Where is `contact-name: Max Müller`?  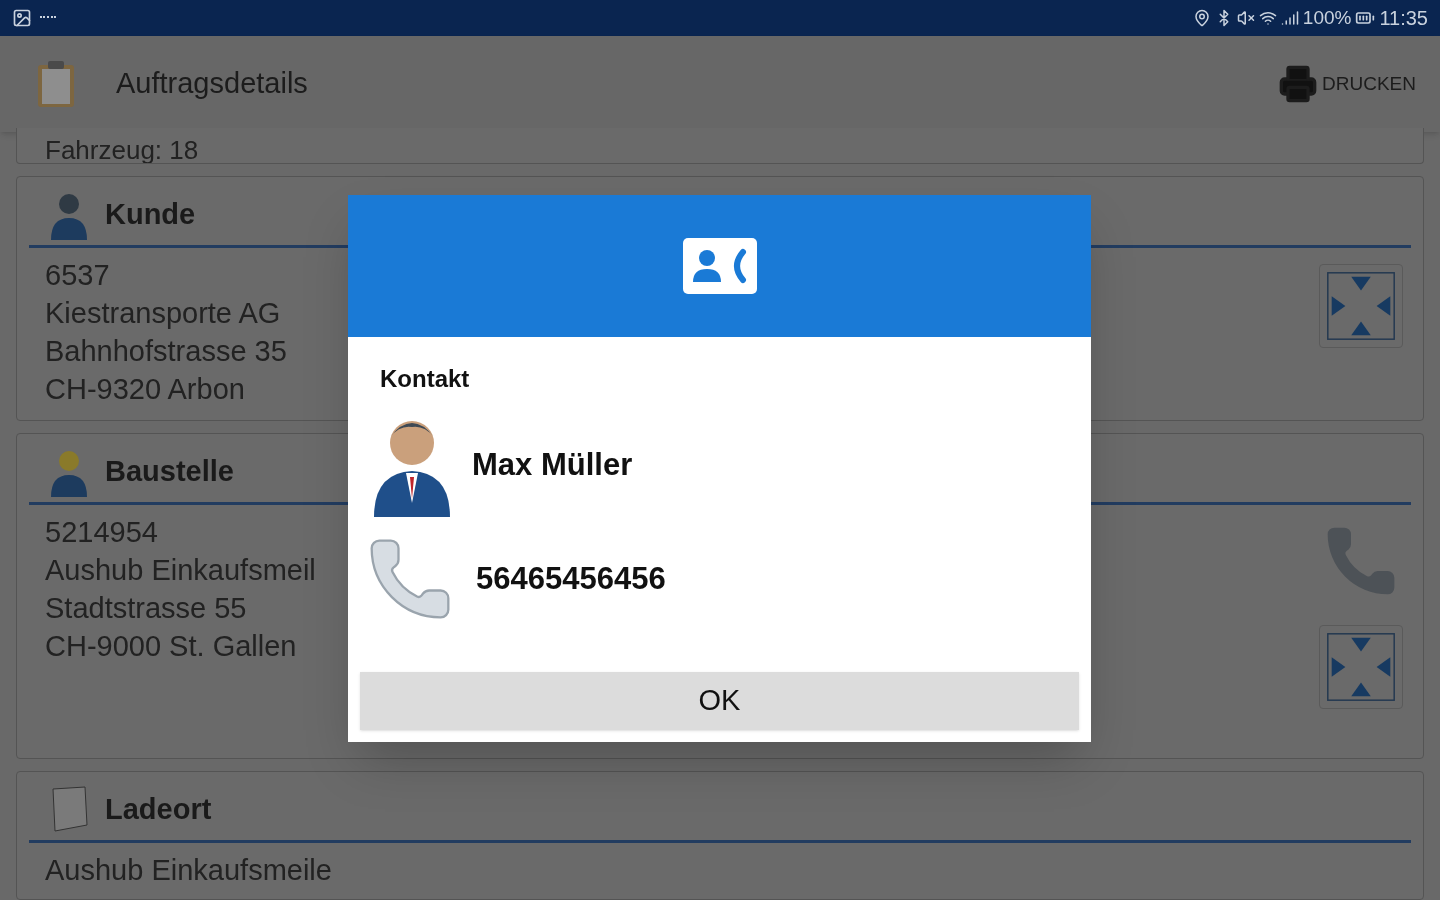 contact-name: Max Müller is located at coordinates (552, 464).